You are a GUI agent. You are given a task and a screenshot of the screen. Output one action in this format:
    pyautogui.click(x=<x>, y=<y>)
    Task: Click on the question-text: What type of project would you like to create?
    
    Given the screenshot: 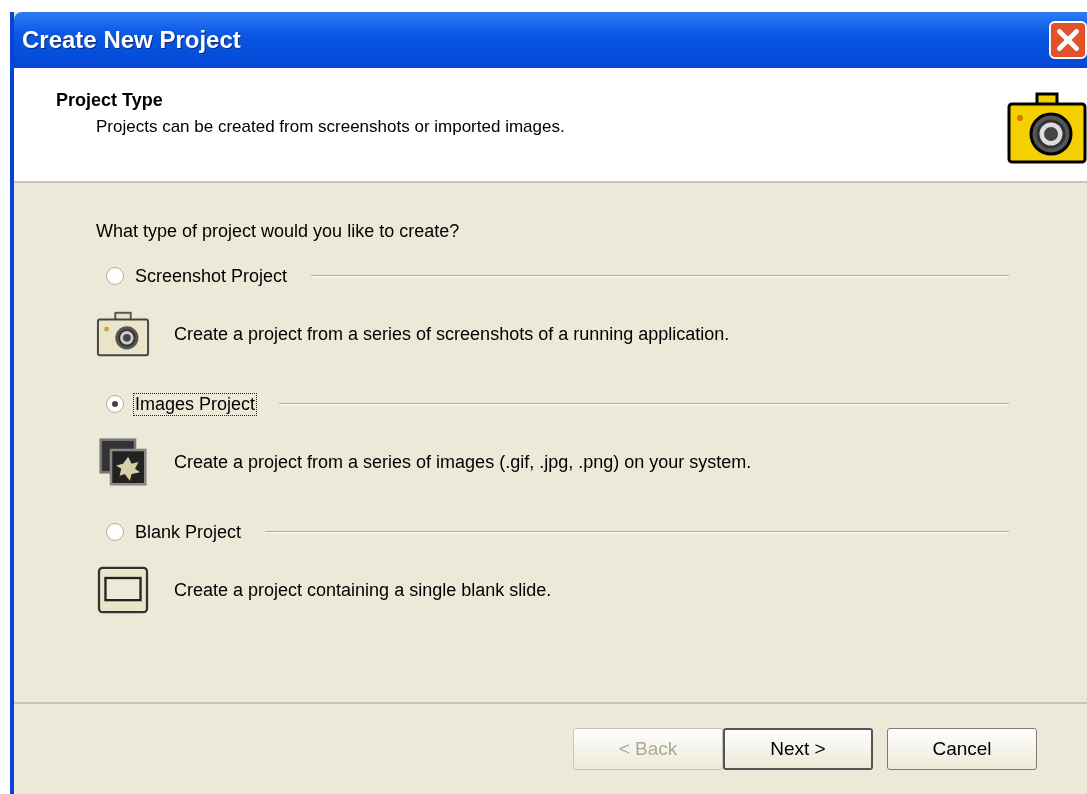 What is the action you would take?
    pyautogui.click(x=278, y=231)
    